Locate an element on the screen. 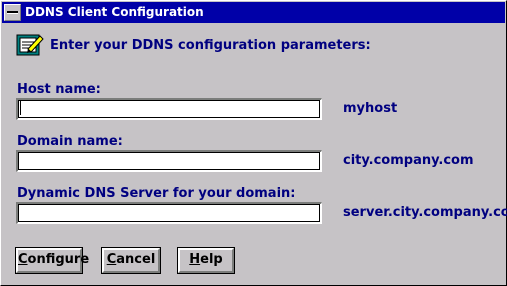 The width and height of the screenshot is (507, 286). help-mnemonic: H is located at coordinates (195, 259).